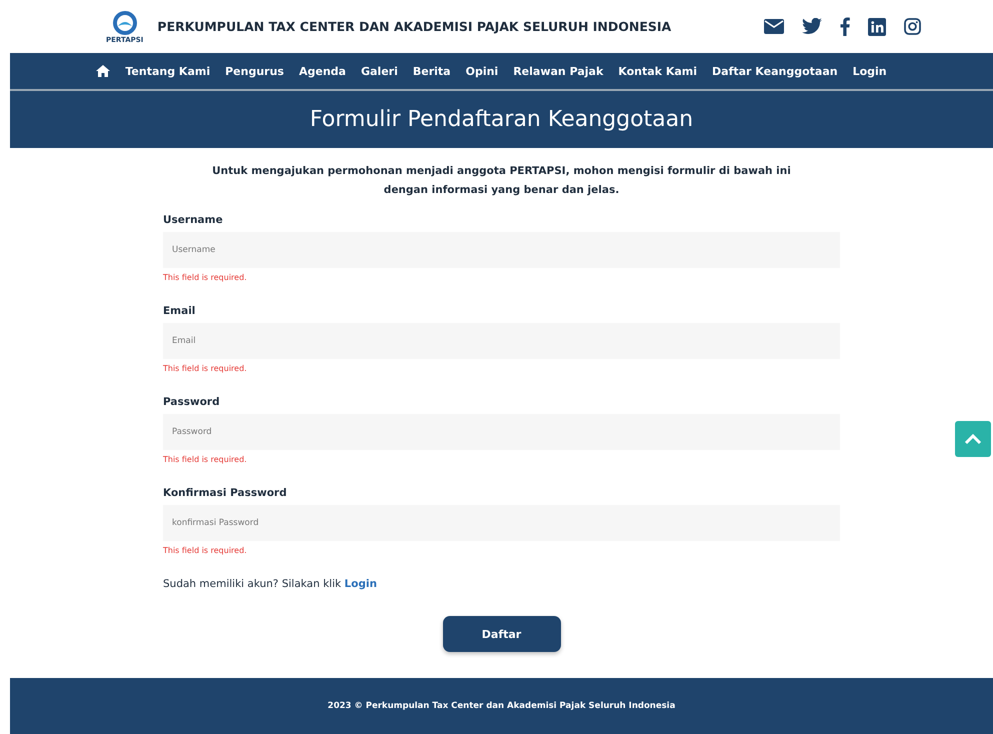 The image size is (993, 734). What do you see at coordinates (775, 71) in the screenshot?
I see `nav-link: Daftar Keanggotaan` at bounding box center [775, 71].